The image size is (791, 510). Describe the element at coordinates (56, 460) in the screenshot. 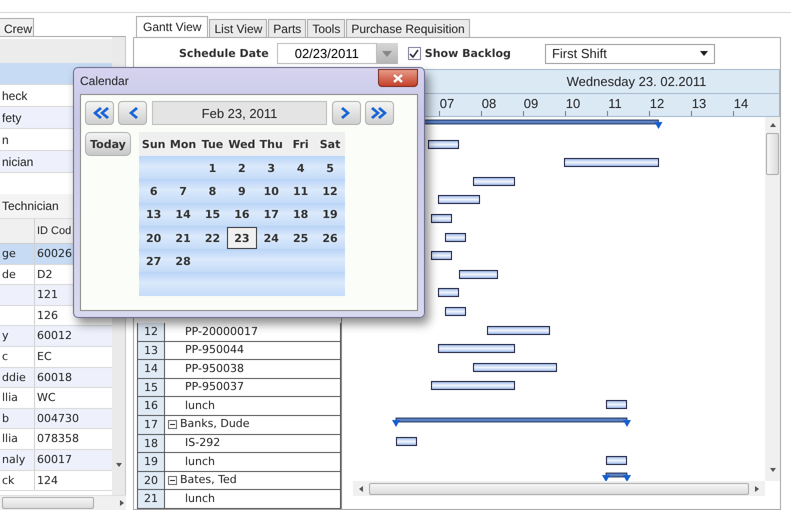

I see `table-row: naly 60017` at that location.